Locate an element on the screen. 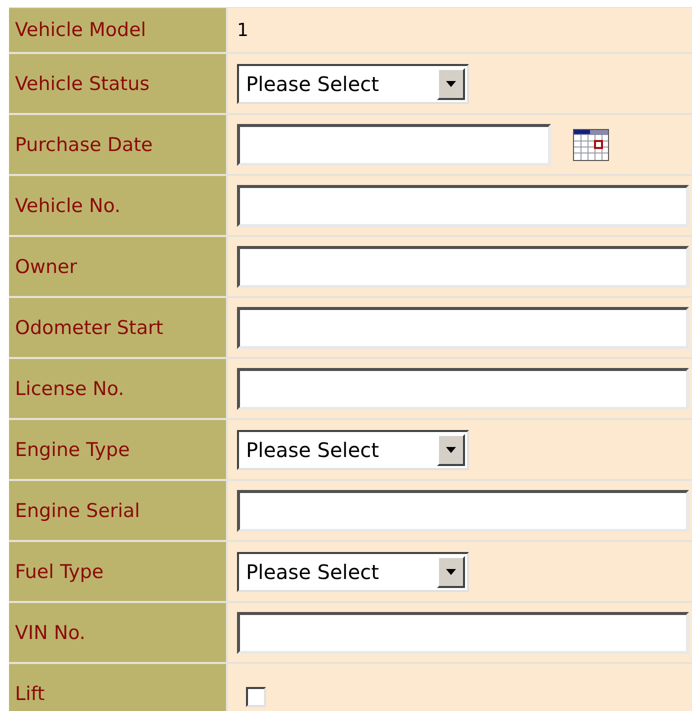  field-label: Vehicle Model is located at coordinates (117, 30).